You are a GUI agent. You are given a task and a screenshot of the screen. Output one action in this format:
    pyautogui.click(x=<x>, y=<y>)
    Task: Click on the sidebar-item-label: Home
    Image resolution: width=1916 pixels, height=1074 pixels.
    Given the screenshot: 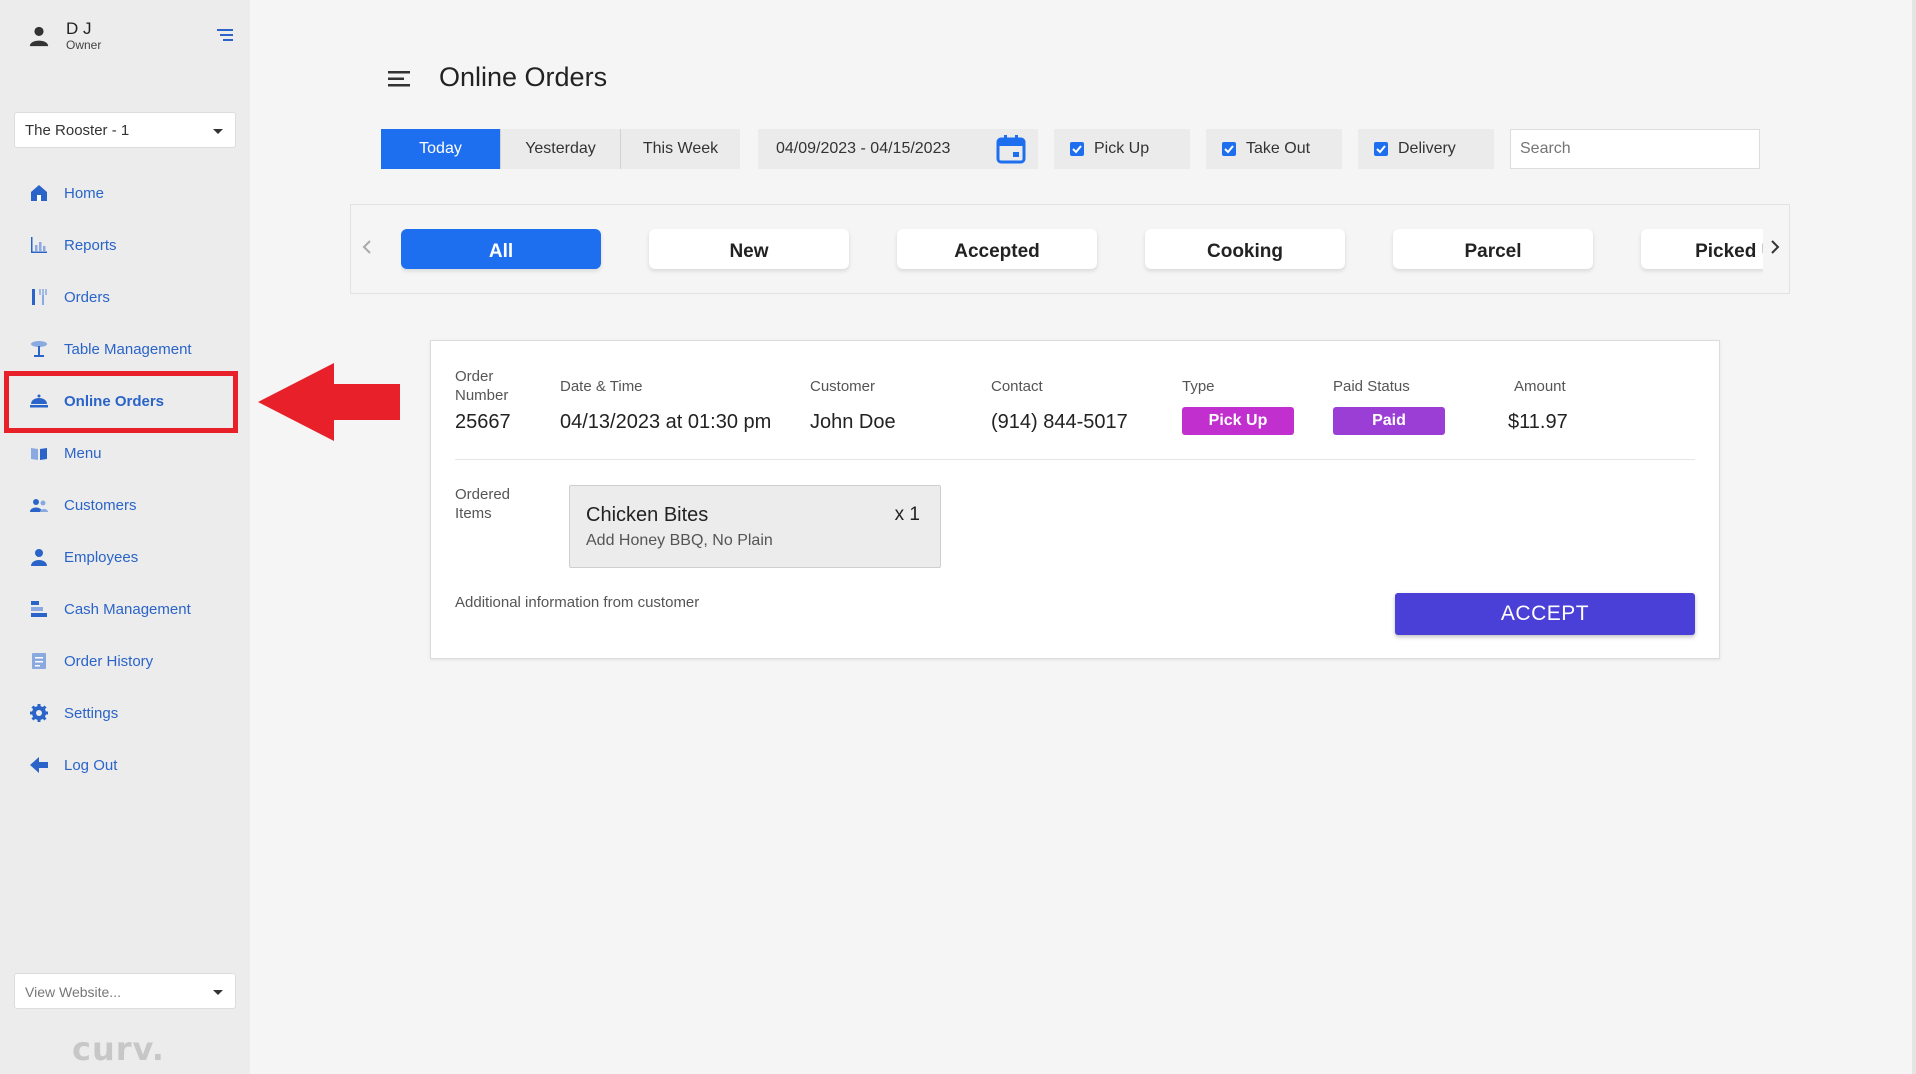 What is the action you would take?
    pyautogui.click(x=84, y=193)
    